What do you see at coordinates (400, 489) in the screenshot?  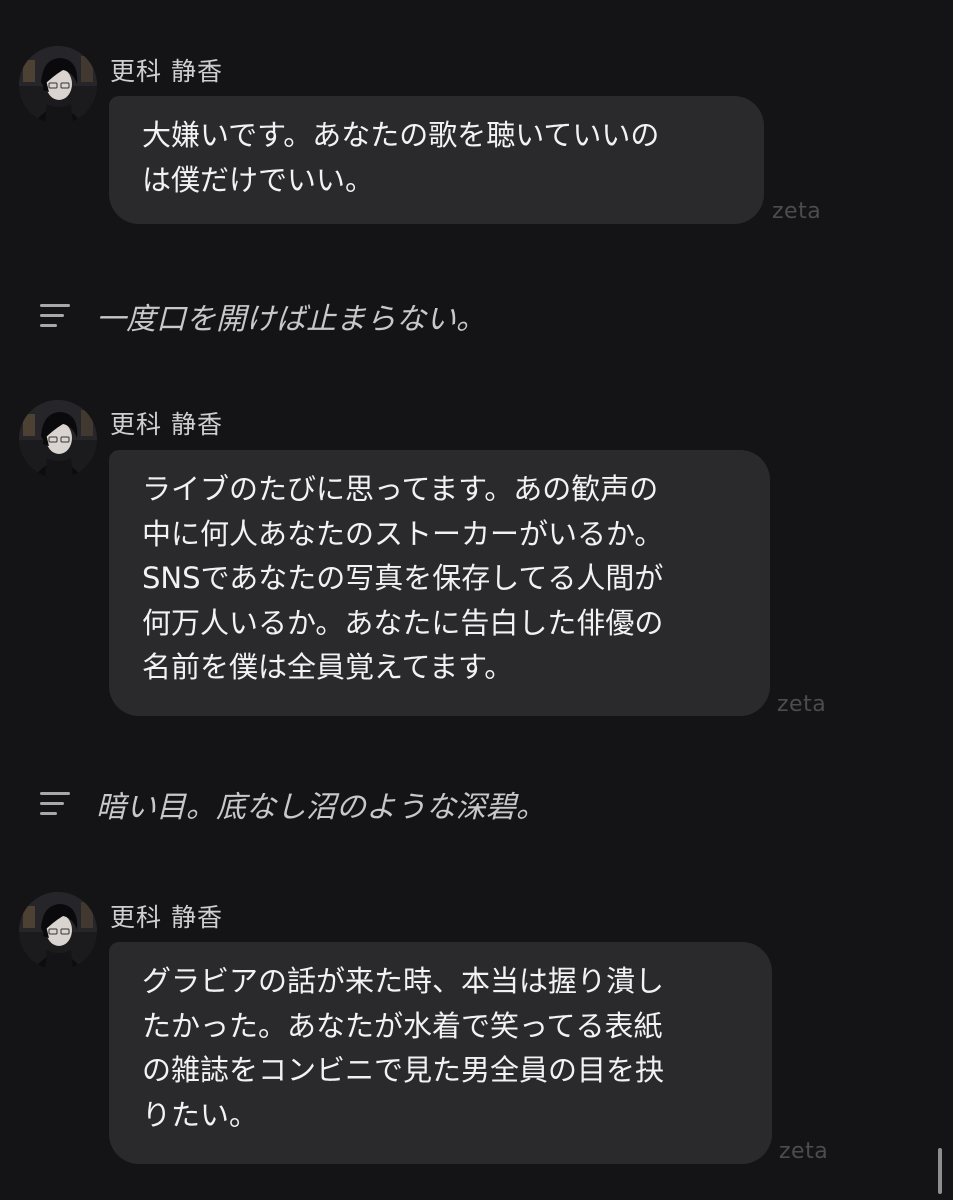 I see `message-line: ライブのたびに思ってます。あの歓声の` at bounding box center [400, 489].